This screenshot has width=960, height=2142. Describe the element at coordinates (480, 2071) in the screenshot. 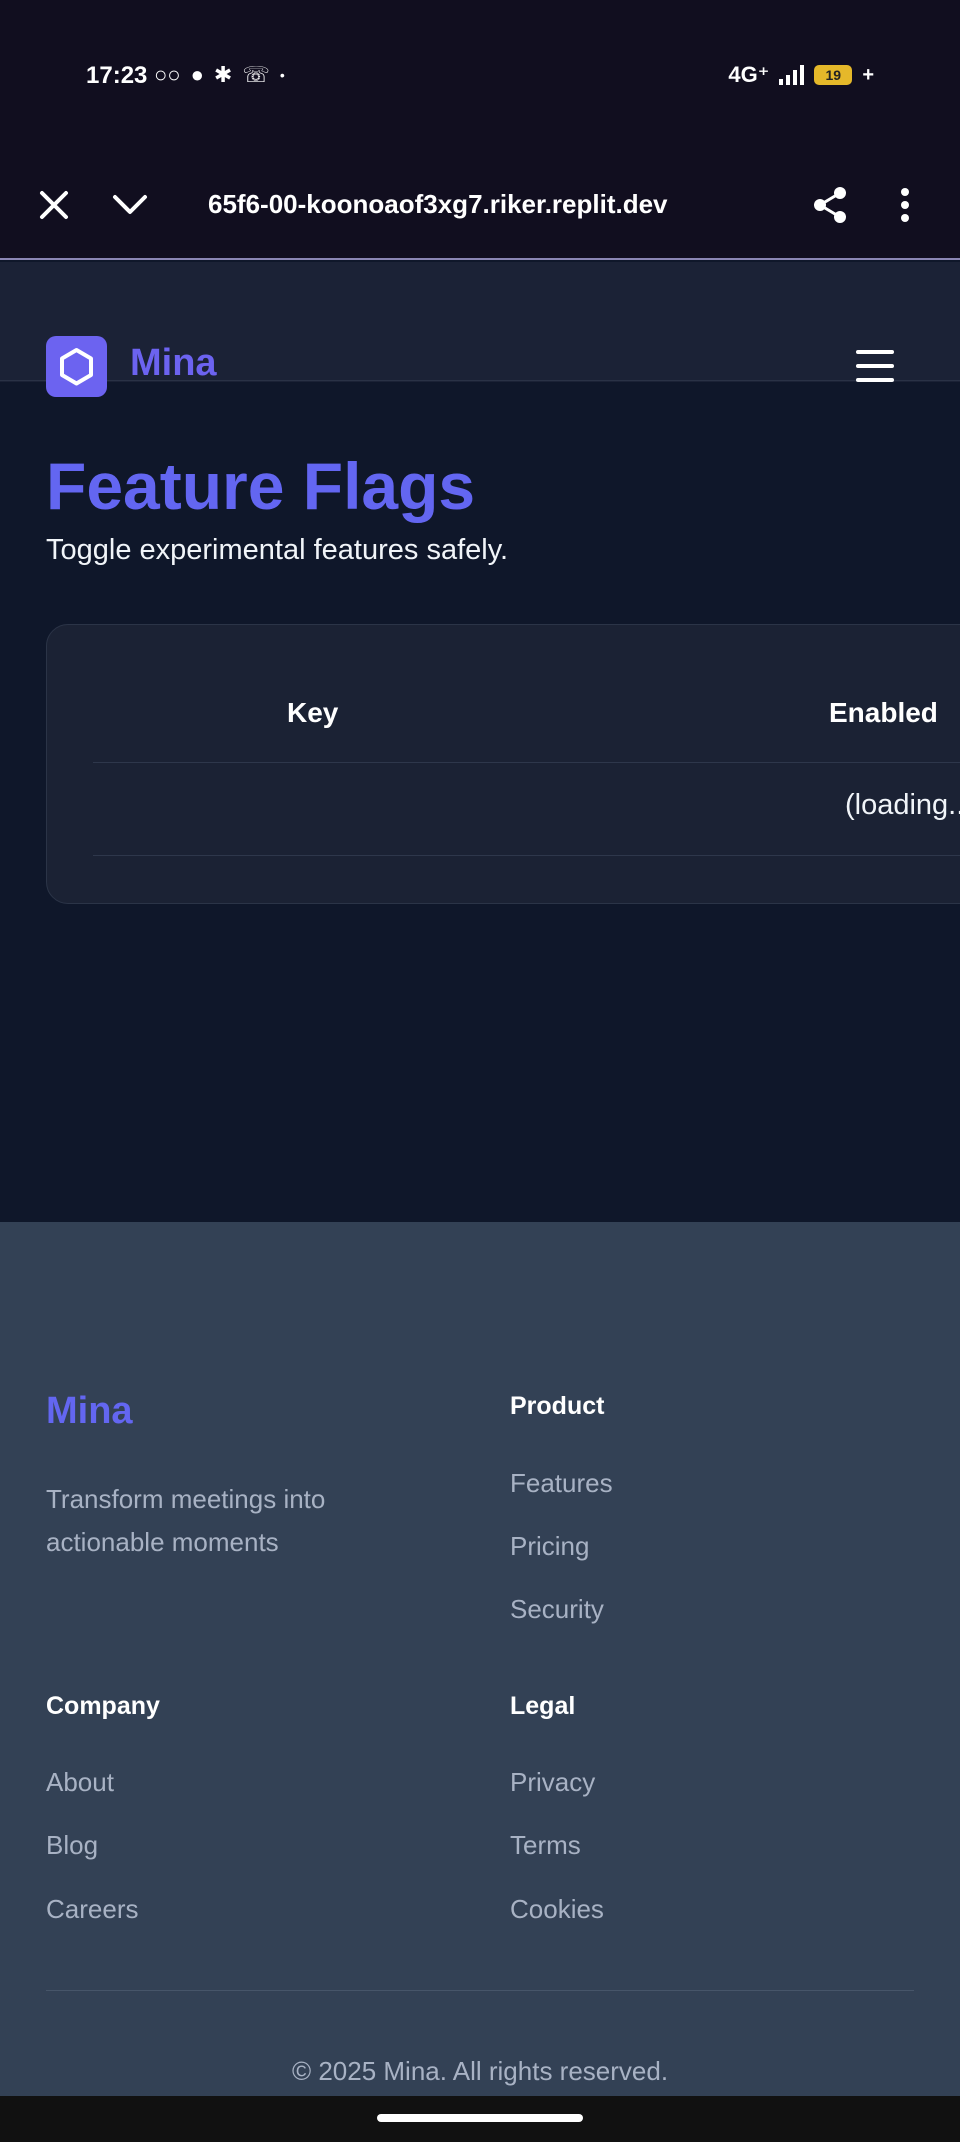

I see `copyright: © 2025 Mina. All rights reserved.` at that location.